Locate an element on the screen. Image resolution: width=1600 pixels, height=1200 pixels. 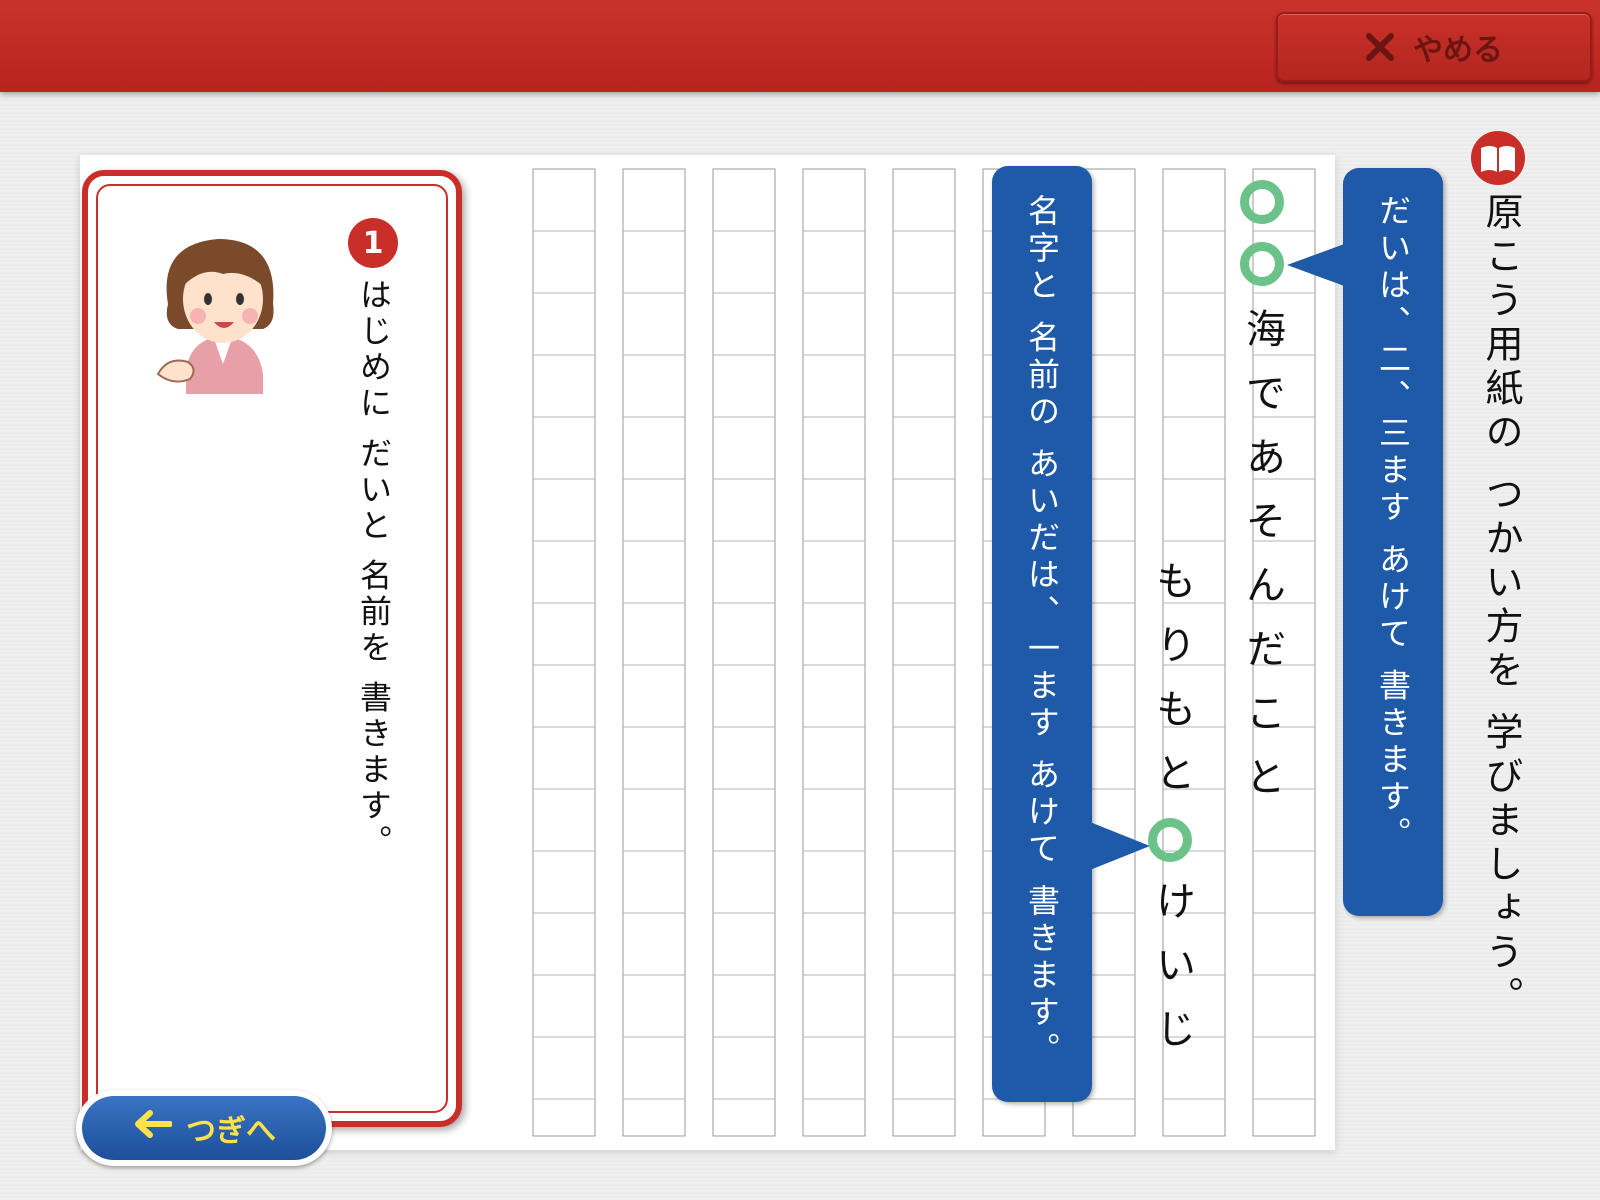
tip-text: はじめに だいと 名前を 書きます。 is located at coordinates (374, 569).